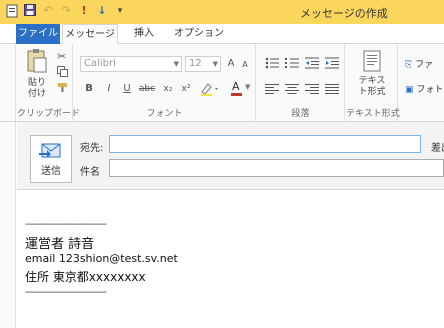 This screenshot has height=328, width=444. I want to click on tab-insert: 挿入, so click(144, 34).